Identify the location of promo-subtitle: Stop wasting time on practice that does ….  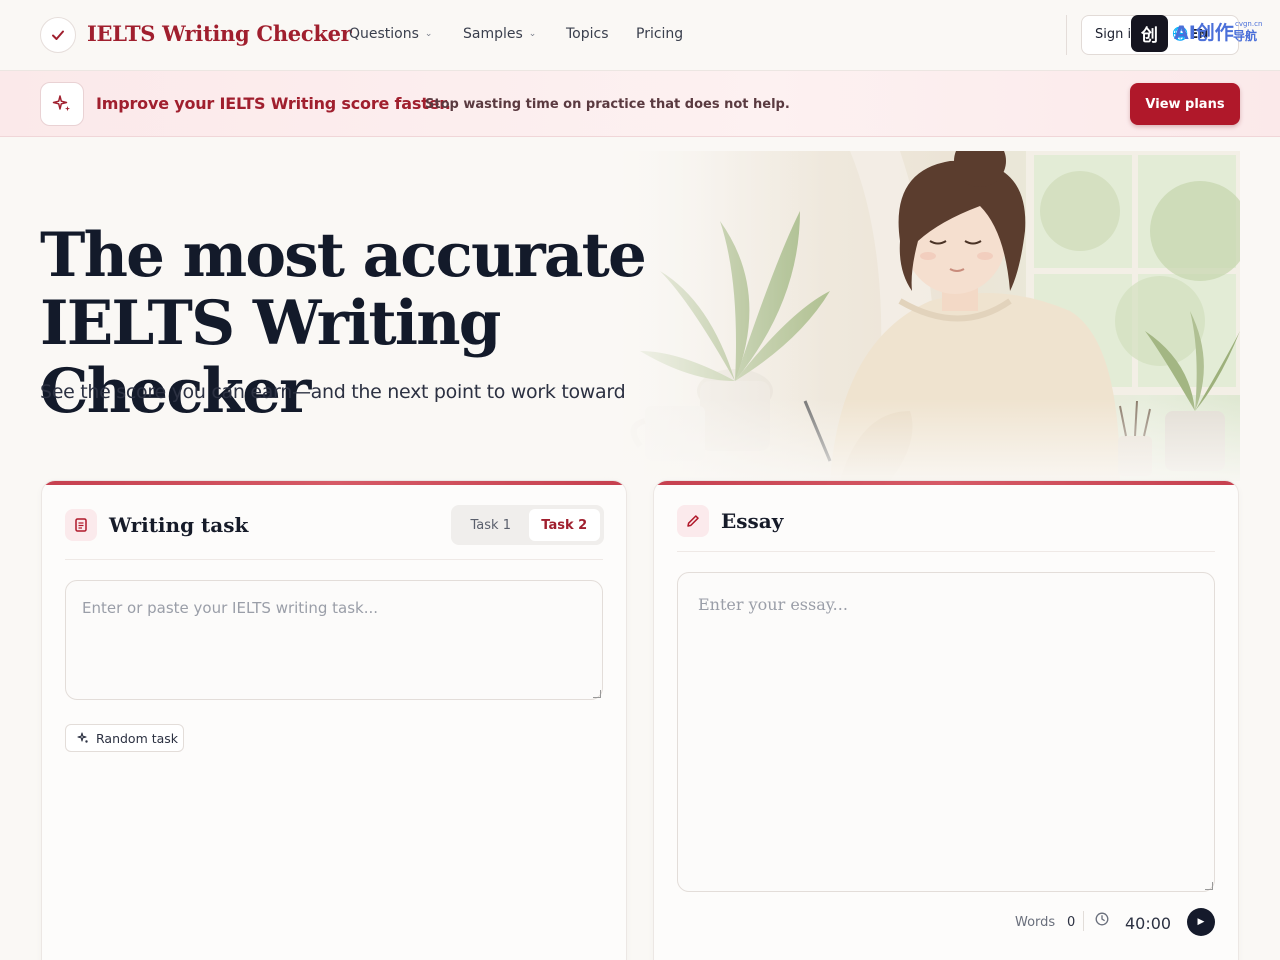
(607, 104).